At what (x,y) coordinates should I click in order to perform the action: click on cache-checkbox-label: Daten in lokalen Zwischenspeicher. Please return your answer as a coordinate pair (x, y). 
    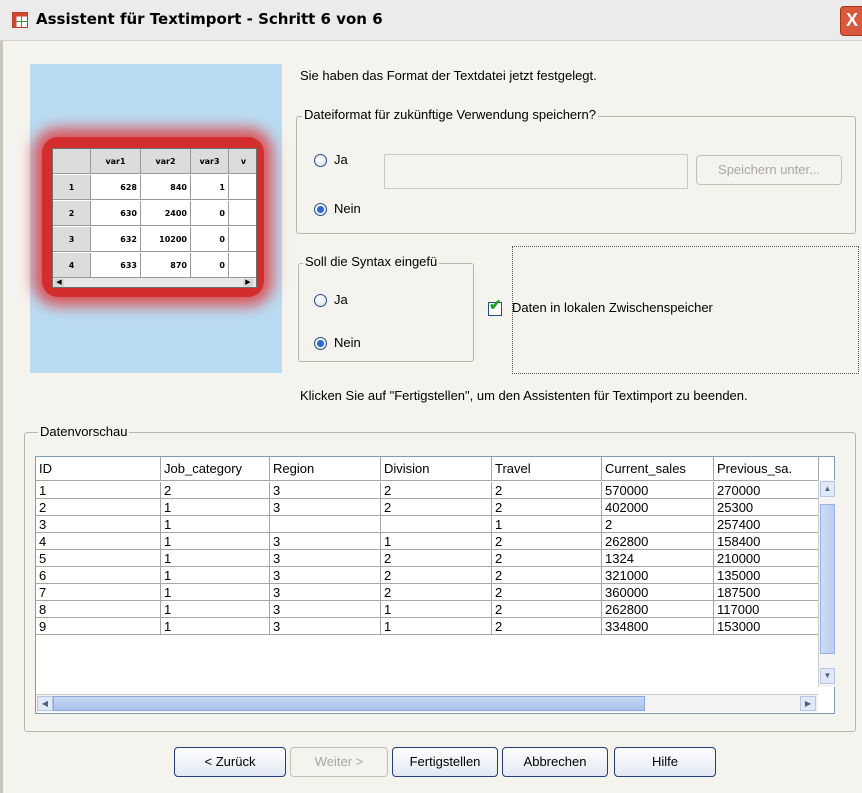
    Looking at the image, I should click on (612, 307).